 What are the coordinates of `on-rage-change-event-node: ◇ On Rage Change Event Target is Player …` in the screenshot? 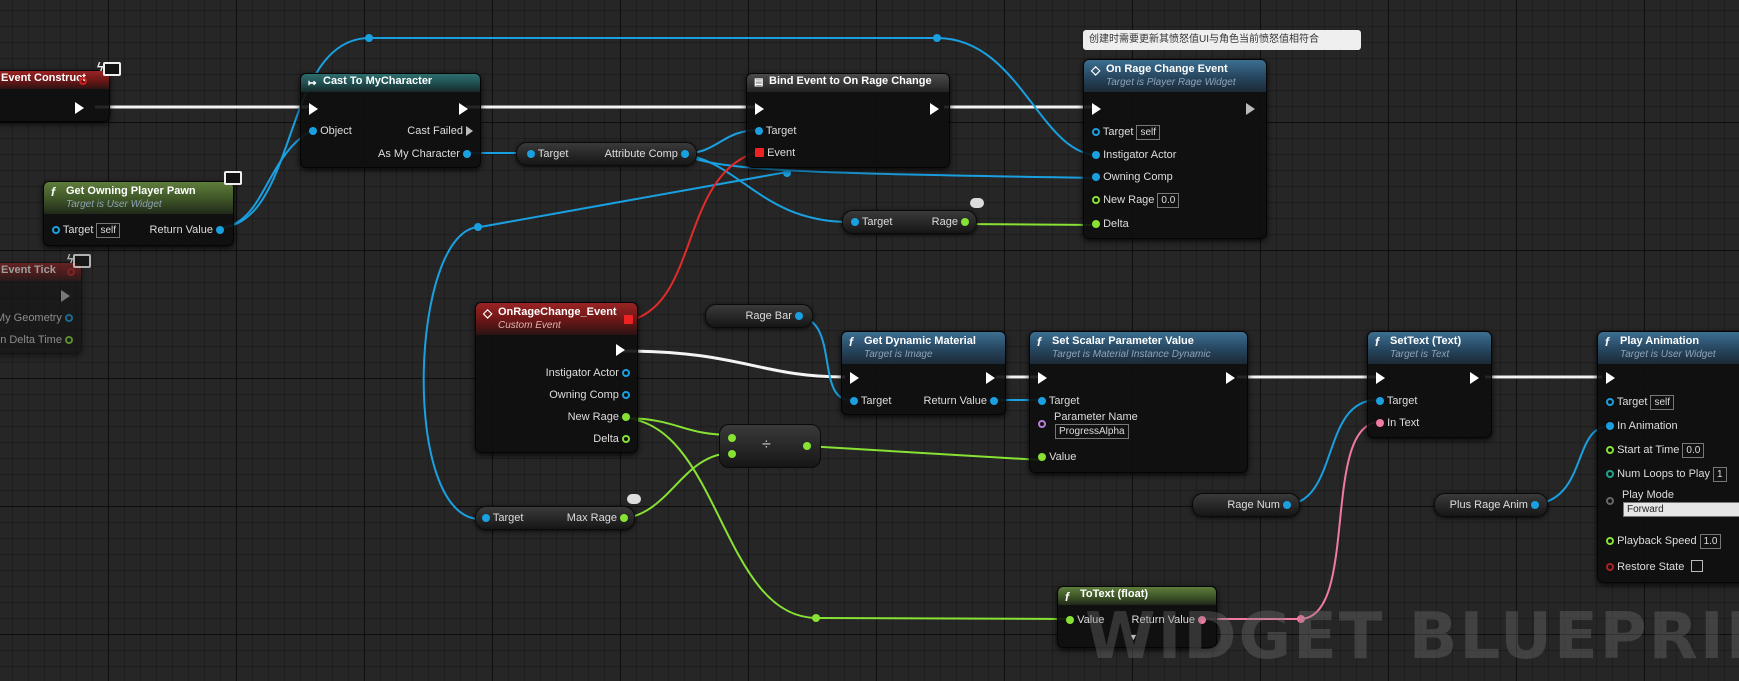 It's located at (1175, 149).